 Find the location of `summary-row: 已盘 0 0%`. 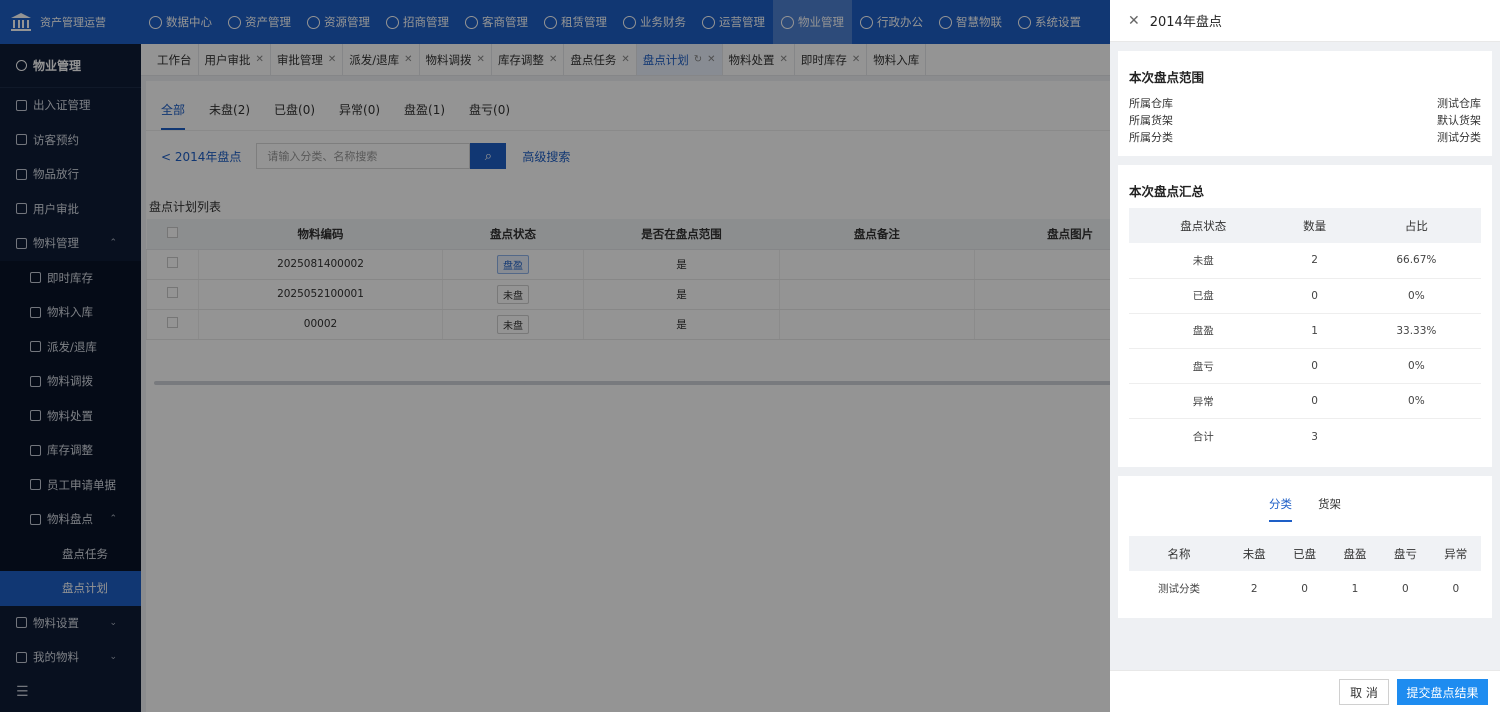

summary-row: 已盘 0 0% is located at coordinates (1305, 296).